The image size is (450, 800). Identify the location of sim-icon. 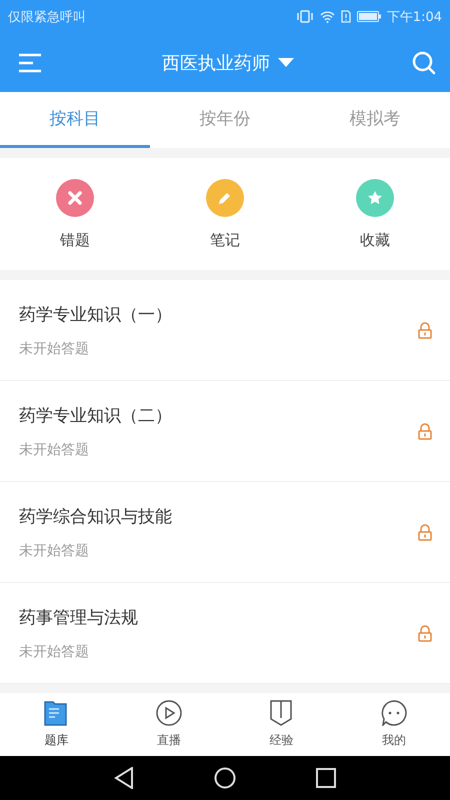
(345, 16).